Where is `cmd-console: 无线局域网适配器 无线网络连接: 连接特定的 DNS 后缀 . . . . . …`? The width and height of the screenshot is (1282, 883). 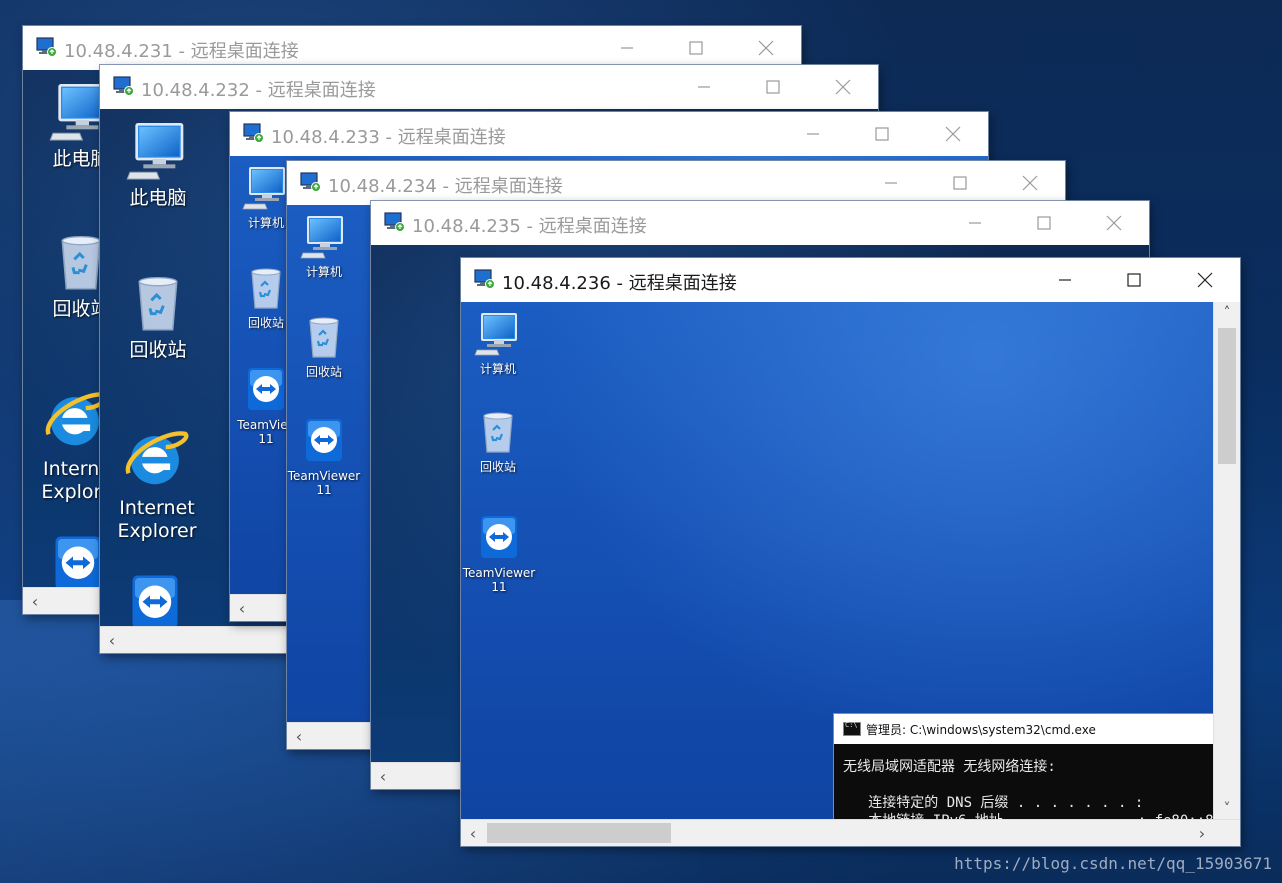
cmd-console: 无线局域网适配器 无线网络连接: 连接特定的 DNS 后缀 . . . . . … is located at coordinates (1024, 782).